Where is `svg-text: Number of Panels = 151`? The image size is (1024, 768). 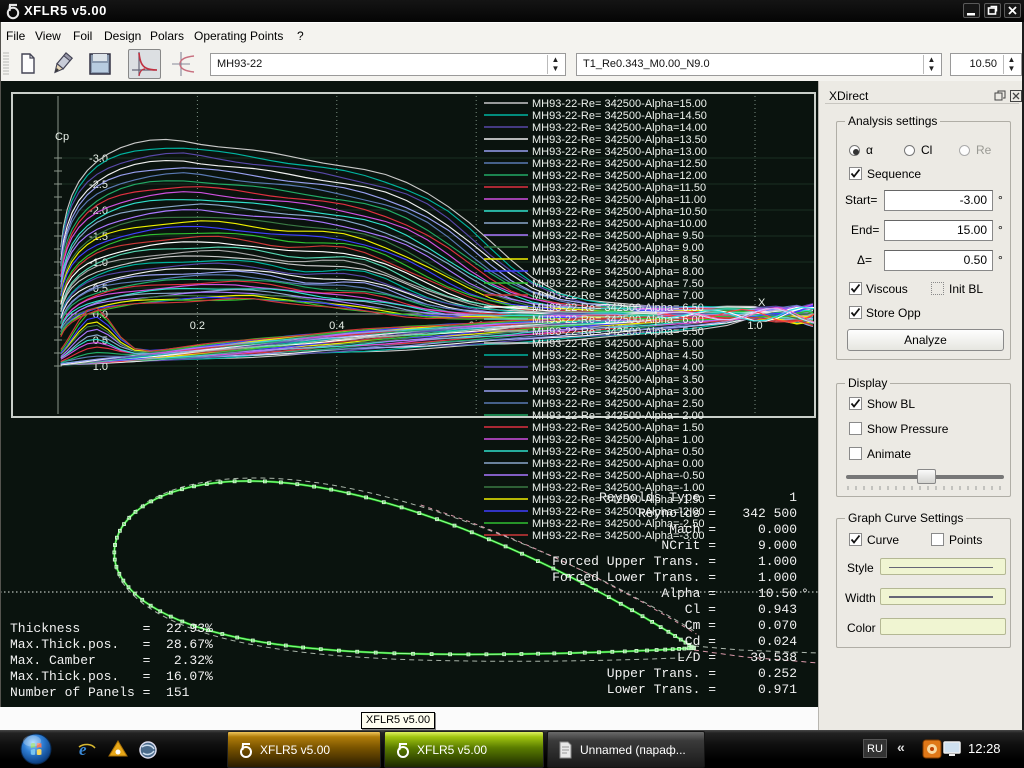
svg-text: Number of Panels = 151 is located at coordinates (100, 692).